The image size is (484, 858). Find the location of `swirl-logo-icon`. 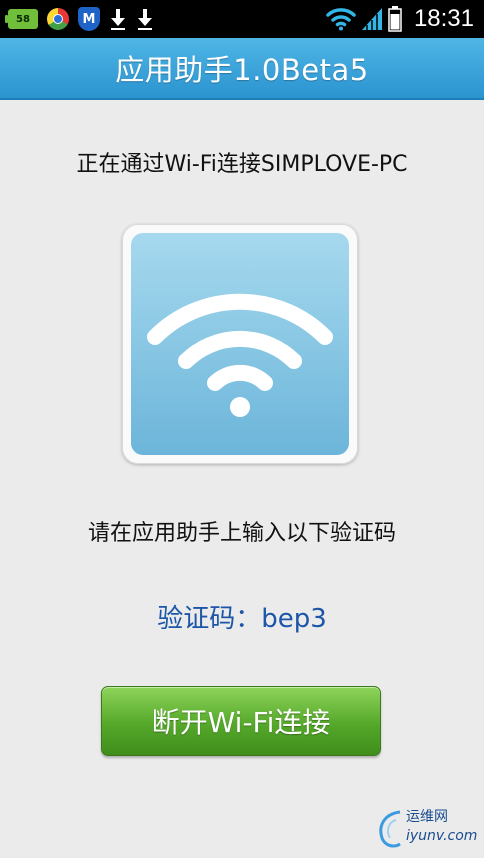

swirl-logo-icon is located at coordinates (390, 829).